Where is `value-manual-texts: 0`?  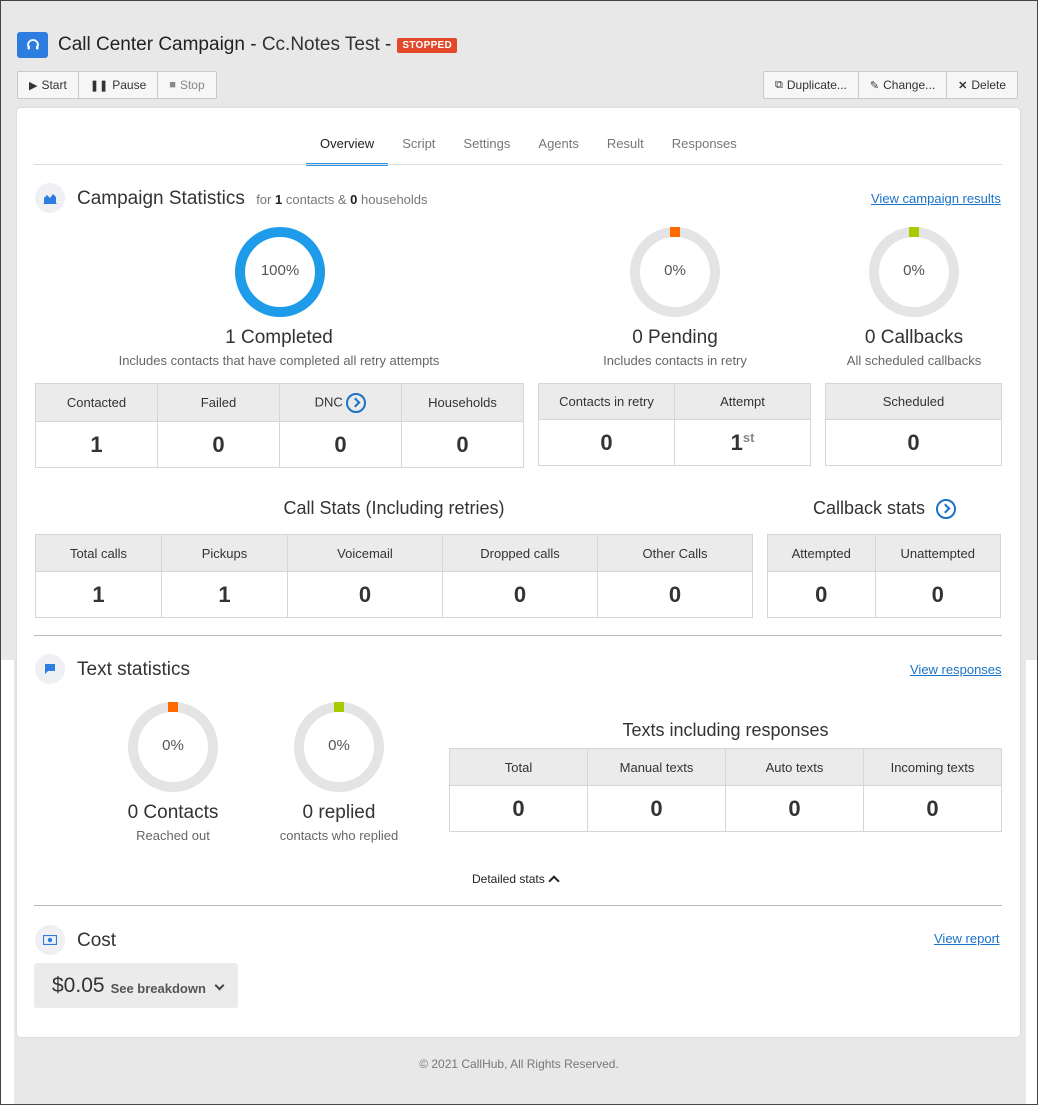
value-manual-texts: 0 is located at coordinates (656, 808).